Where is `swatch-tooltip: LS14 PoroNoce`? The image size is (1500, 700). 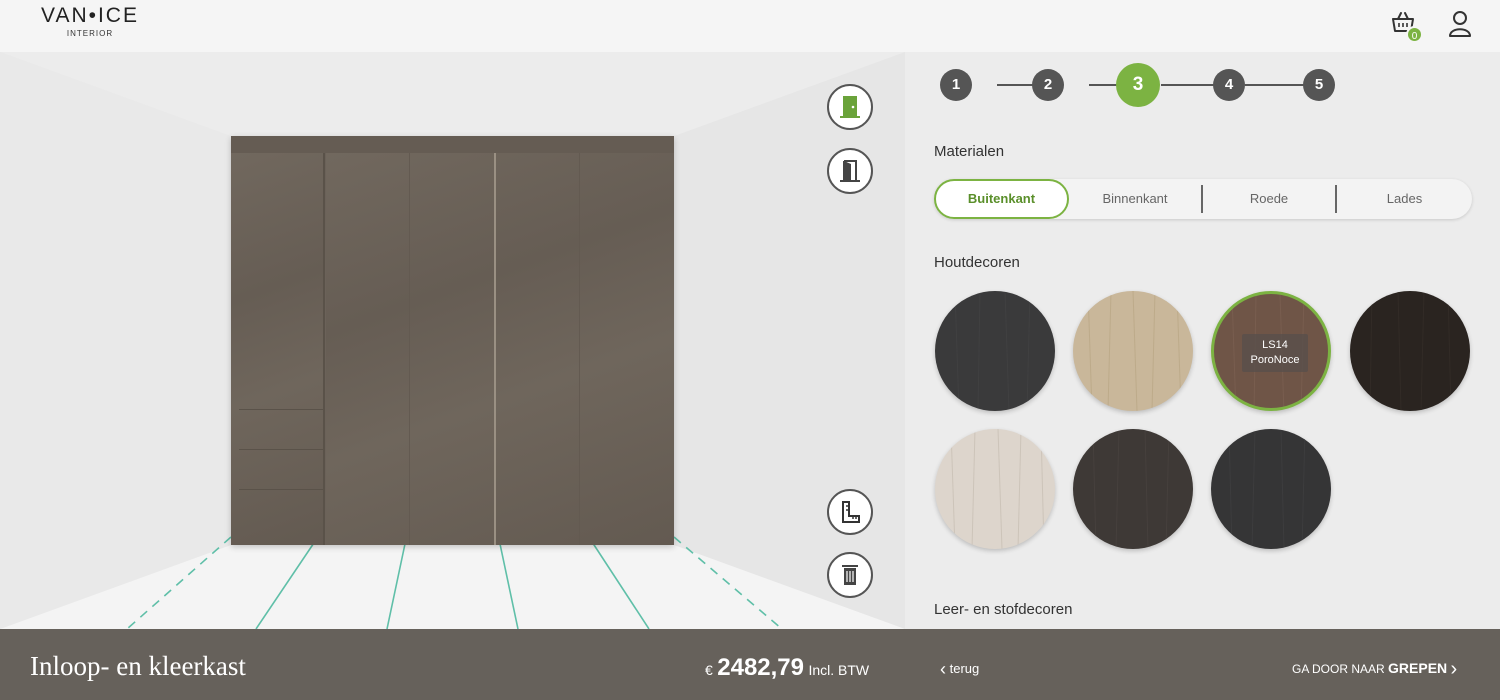 swatch-tooltip: LS14 PoroNoce is located at coordinates (1275, 353).